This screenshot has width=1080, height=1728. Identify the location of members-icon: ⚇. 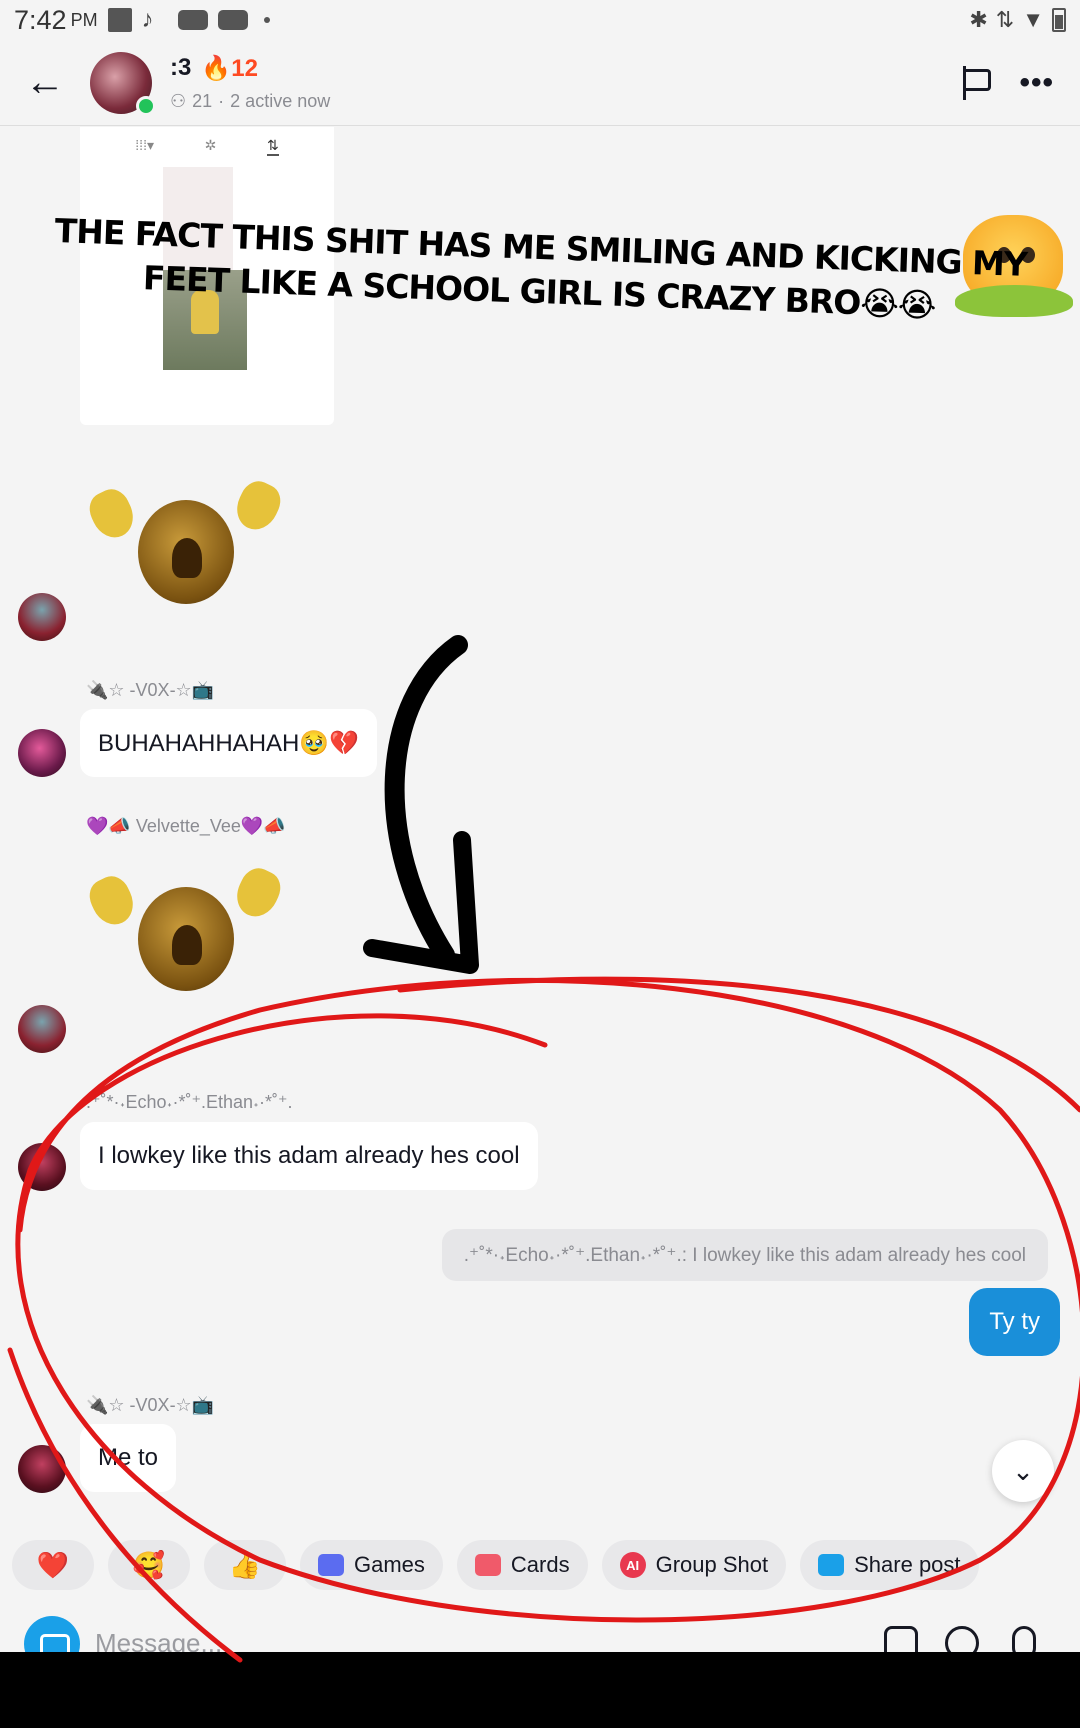
(178, 100).